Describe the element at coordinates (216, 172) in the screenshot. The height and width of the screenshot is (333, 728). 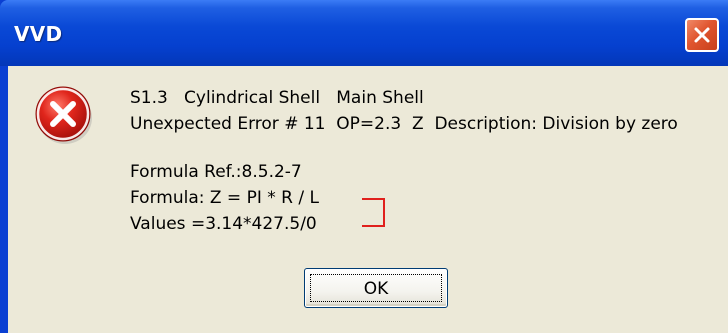
I see `formula-ref: Formula Ref.:8.5.2-7` at that location.